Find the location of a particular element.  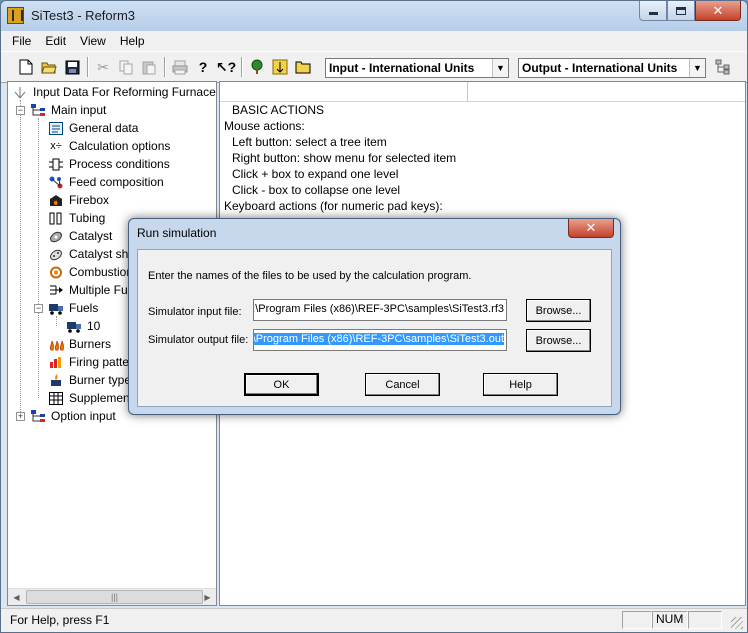

calculation-icon: x÷ is located at coordinates (56, 146).